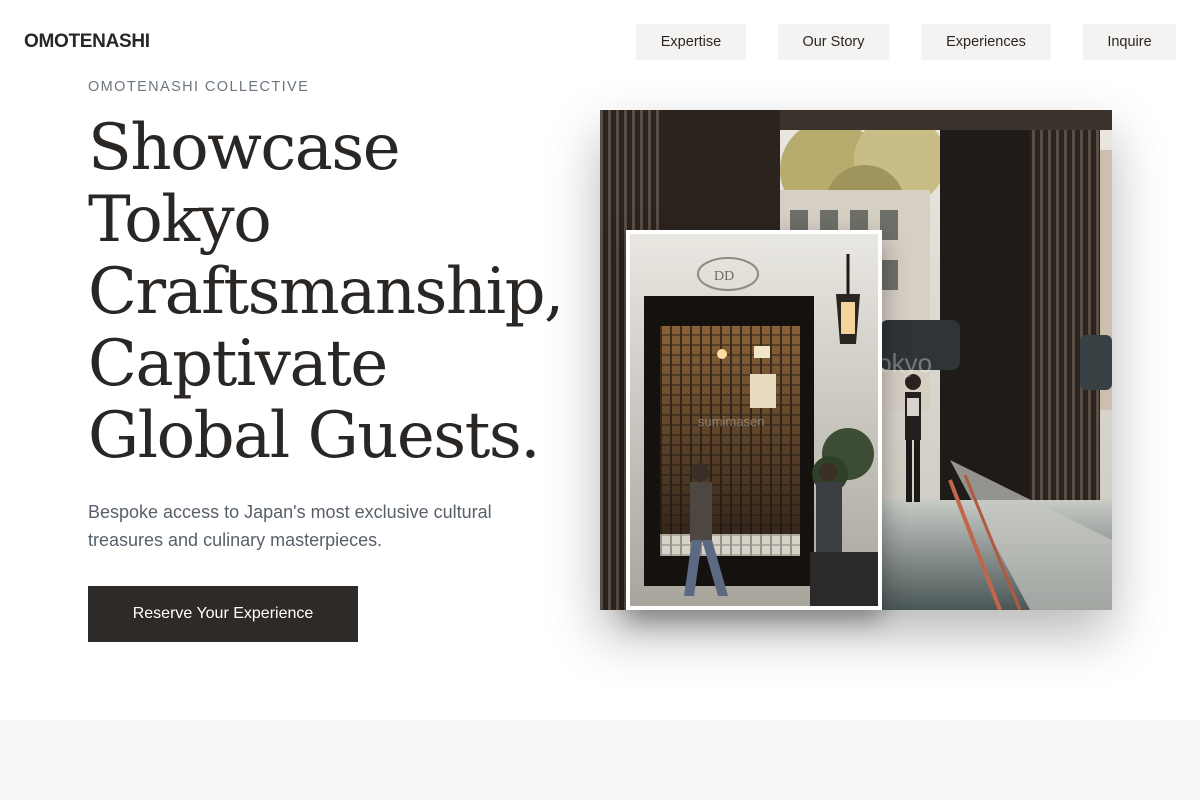 This screenshot has height=800, width=1200. What do you see at coordinates (724, 276) in the screenshot?
I see `svg-text: DD` at bounding box center [724, 276].